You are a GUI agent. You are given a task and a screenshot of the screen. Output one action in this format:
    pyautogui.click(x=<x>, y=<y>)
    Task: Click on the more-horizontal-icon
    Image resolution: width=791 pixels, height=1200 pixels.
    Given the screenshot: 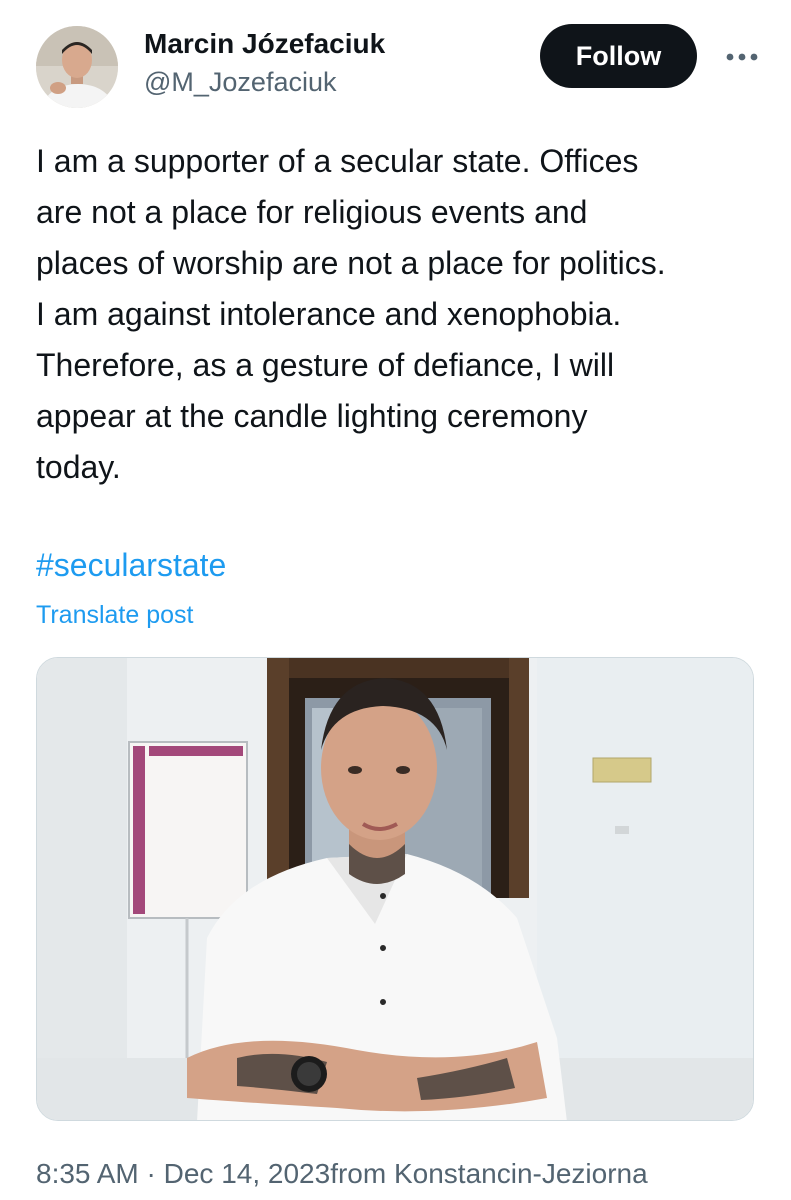 What is the action you would take?
    pyautogui.click(x=742, y=57)
    